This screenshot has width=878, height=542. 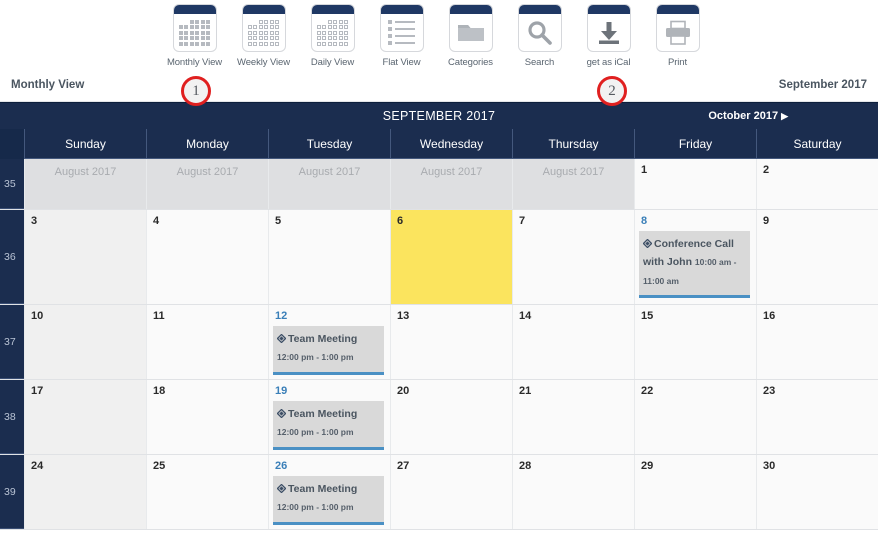 I want to click on day-number: 8, so click(x=695, y=221).